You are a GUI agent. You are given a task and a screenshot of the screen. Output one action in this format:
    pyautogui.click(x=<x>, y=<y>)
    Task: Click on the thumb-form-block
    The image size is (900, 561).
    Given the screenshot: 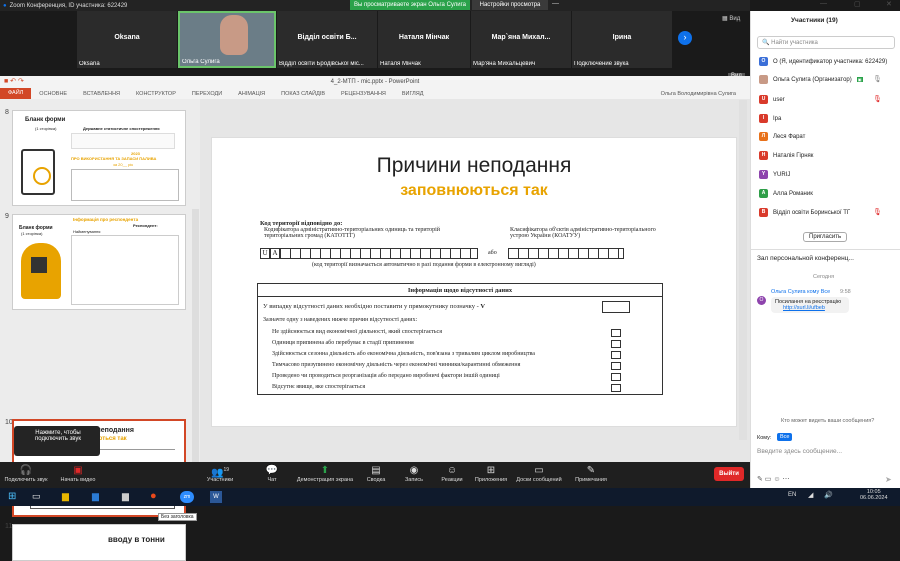 What is the action you would take?
    pyautogui.click(x=123, y=141)
    